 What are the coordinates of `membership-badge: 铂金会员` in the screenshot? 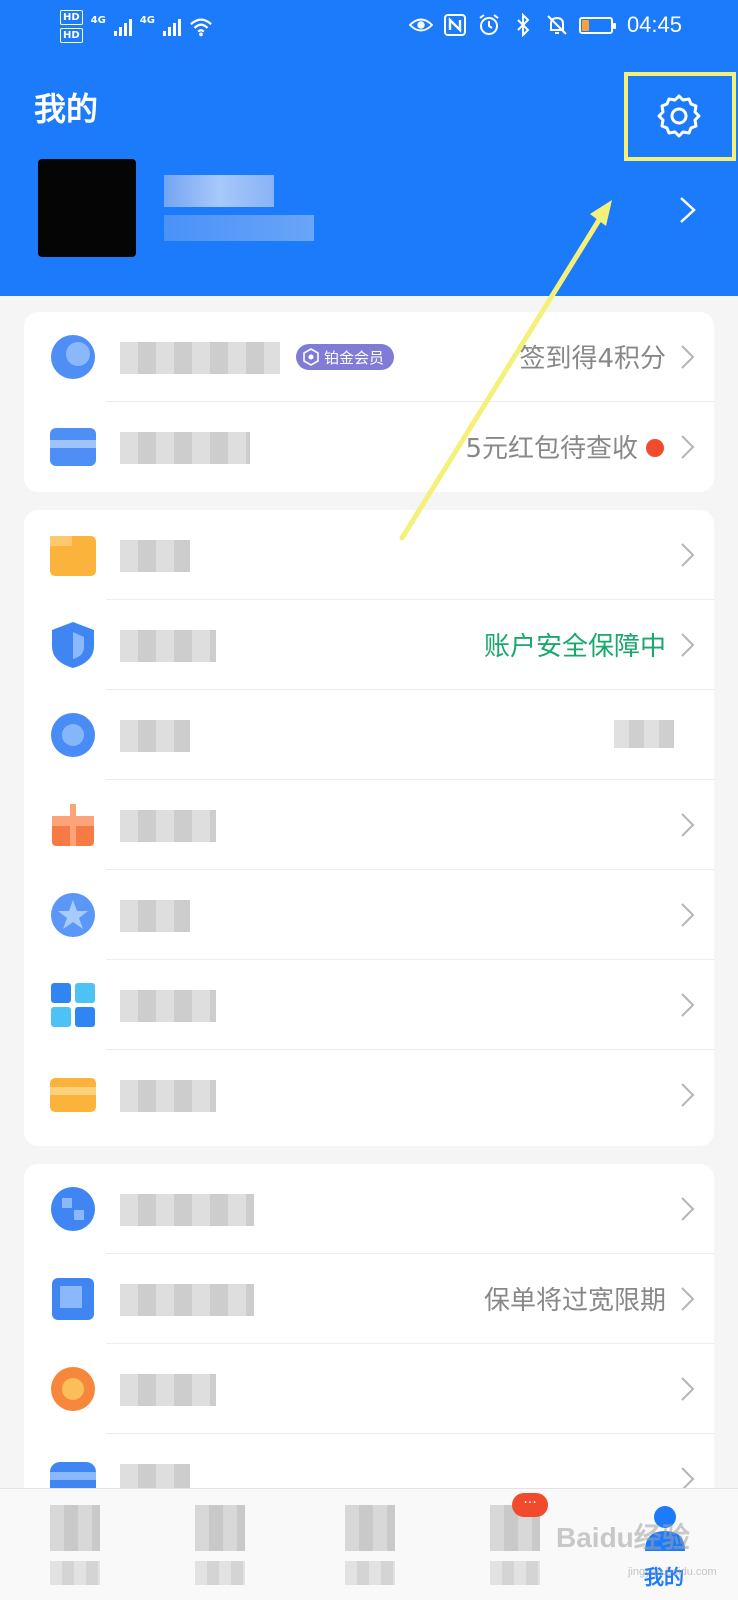 It's located at (345, 357).